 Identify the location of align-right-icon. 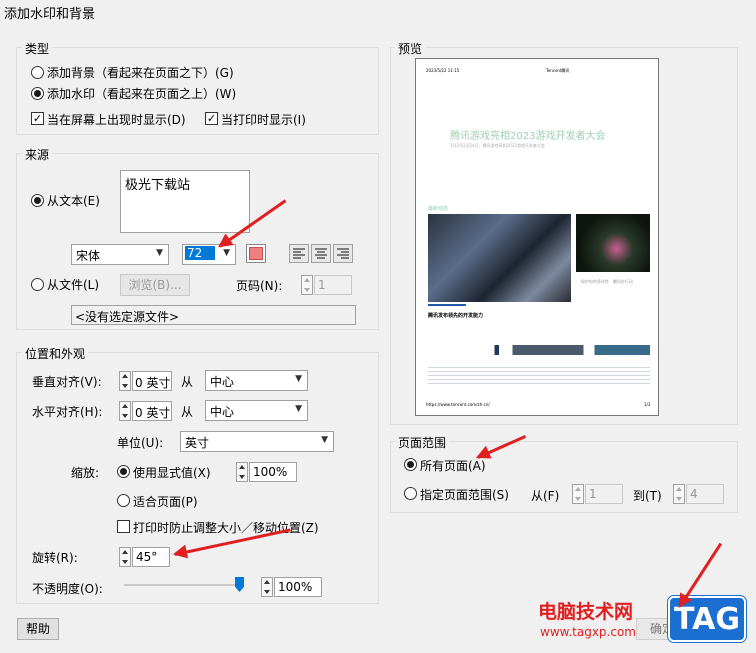
(343, 253).